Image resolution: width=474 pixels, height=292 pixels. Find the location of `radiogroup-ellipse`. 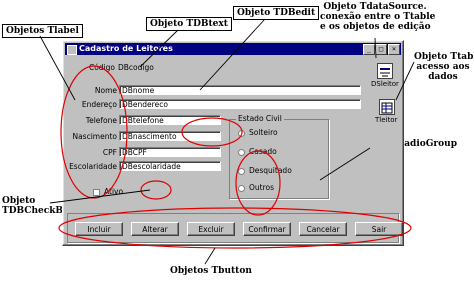

radiogroup-ellipse is located at coordinates (258, 183).